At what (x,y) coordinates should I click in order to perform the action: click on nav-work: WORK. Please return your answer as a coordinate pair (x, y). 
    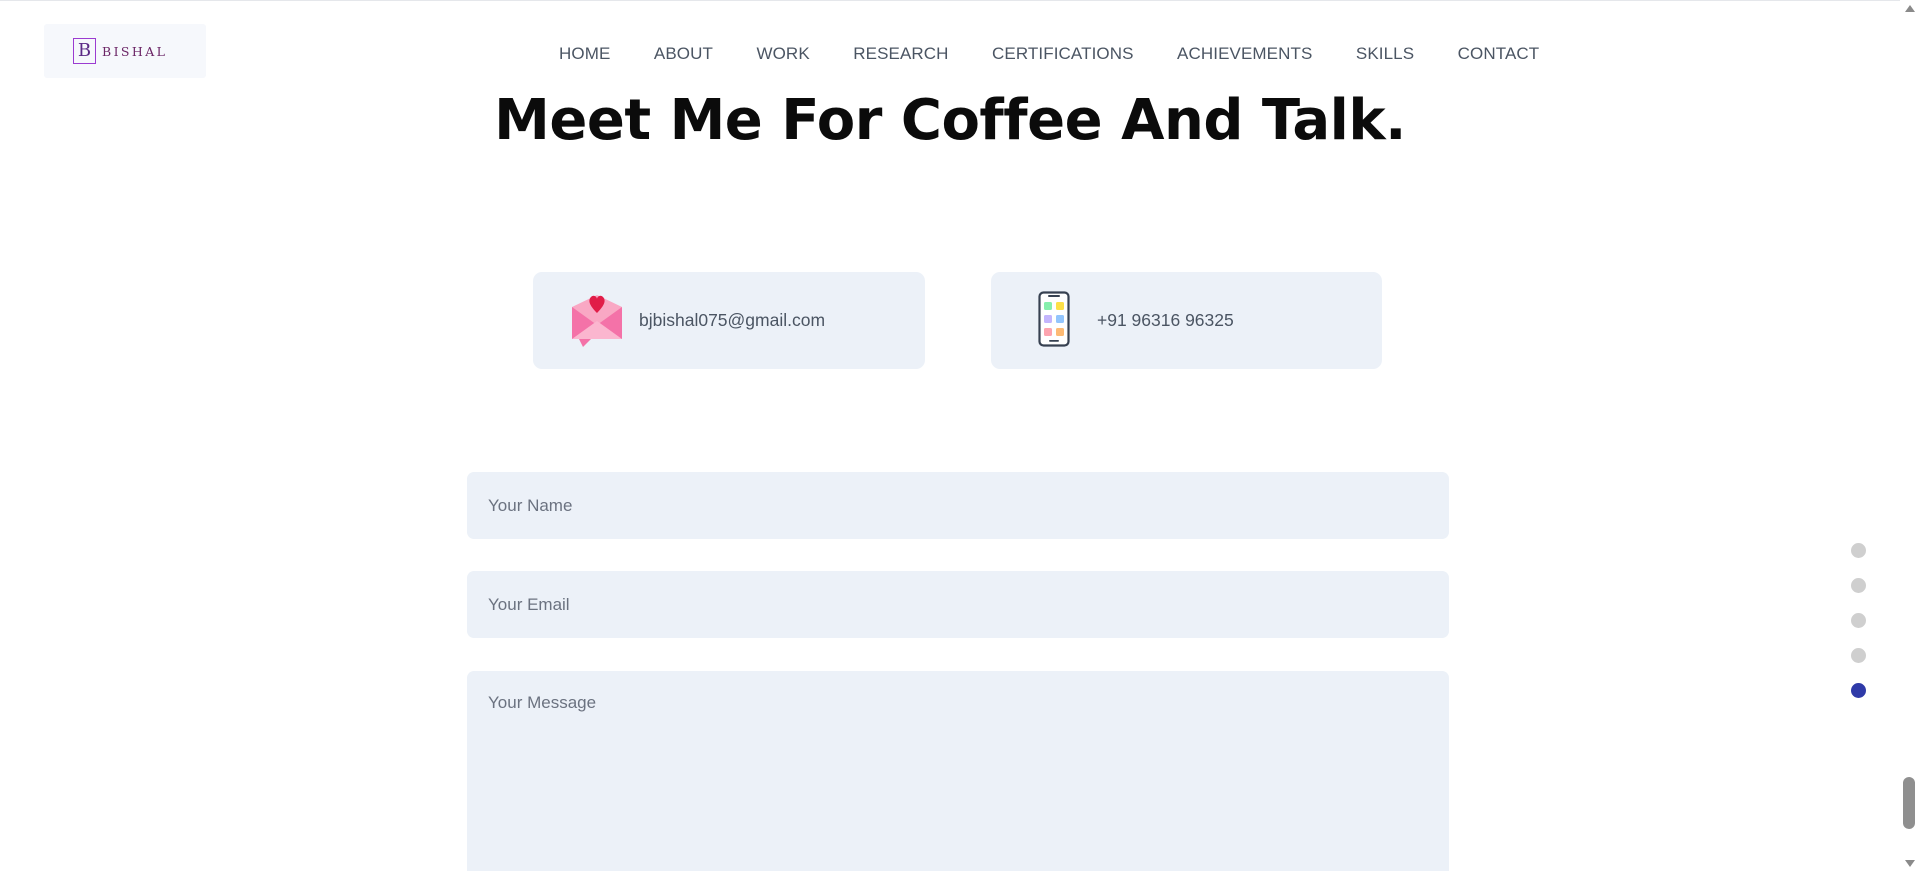
    Looking at the image, I should click on (782, 54).